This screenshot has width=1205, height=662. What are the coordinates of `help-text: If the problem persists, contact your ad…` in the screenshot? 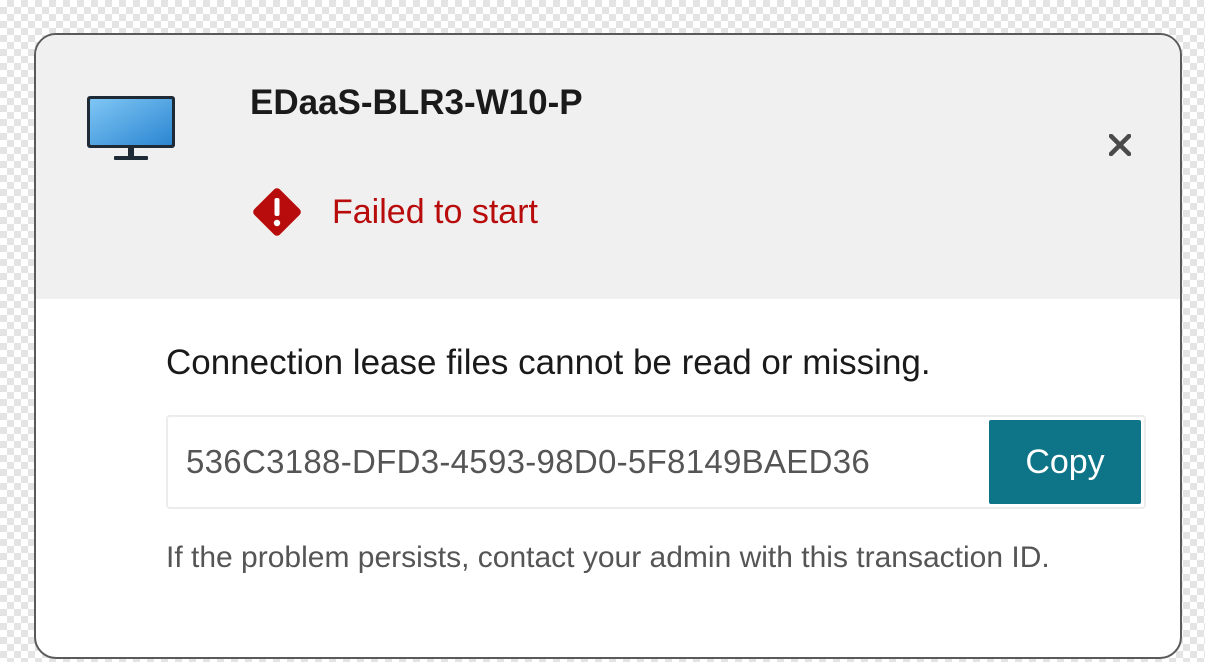 It's located at (608, 557).